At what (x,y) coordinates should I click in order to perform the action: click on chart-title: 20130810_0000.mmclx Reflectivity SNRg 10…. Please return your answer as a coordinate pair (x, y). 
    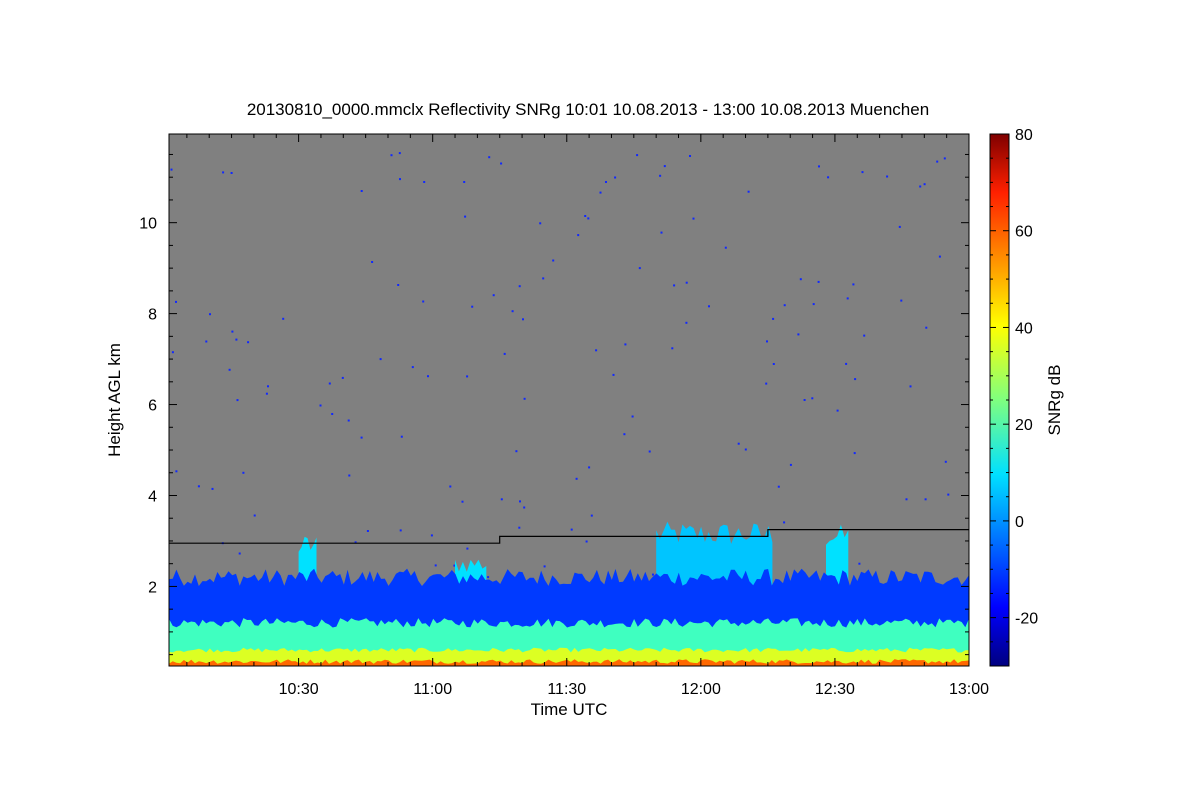
    Looking at the image, I should click on (588, 109).